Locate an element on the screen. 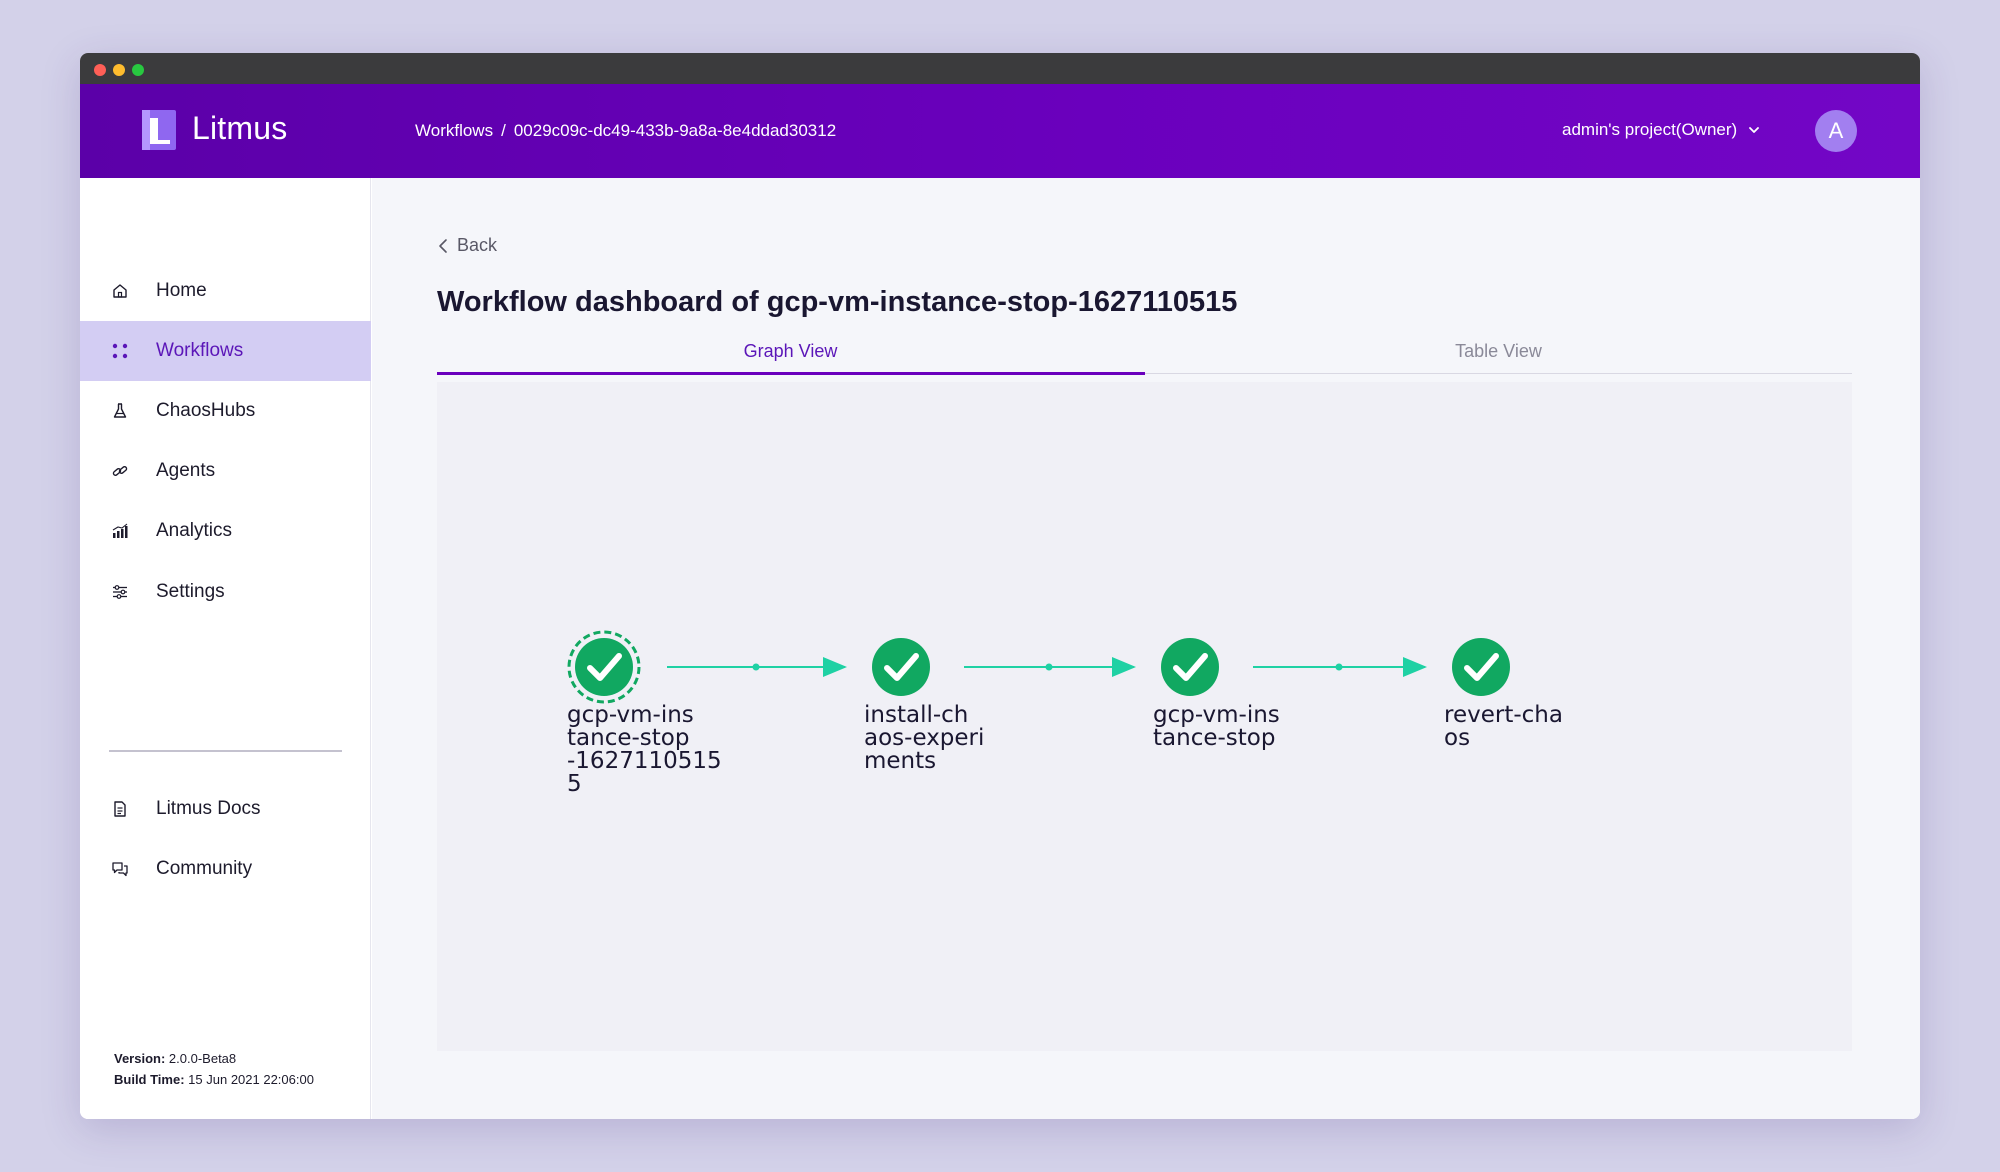 This screenshot has width=2000, height=1172. sidebar-item-label: Settings is located at coordinates (190, 591).